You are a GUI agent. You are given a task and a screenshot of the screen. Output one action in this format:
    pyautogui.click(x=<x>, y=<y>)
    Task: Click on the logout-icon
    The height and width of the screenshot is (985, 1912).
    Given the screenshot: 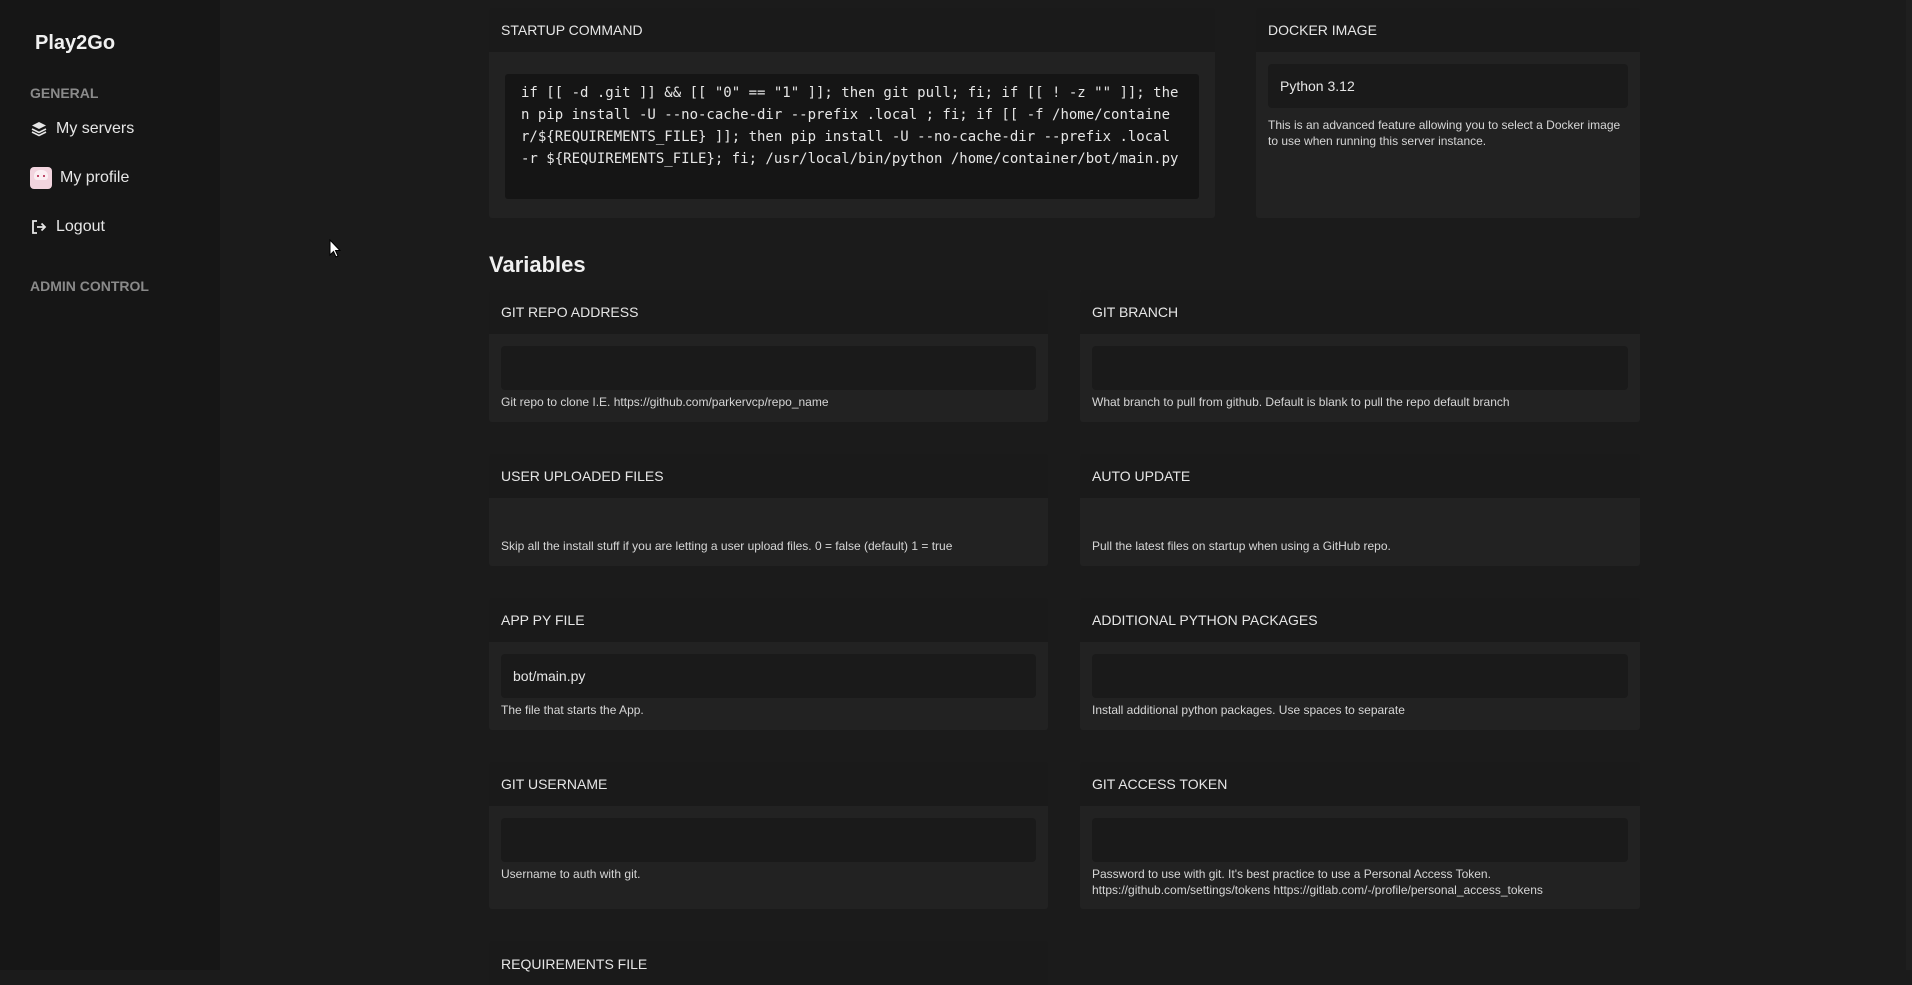 What is the action you would take?
    pyautogui.click(x=39, y=227)
    